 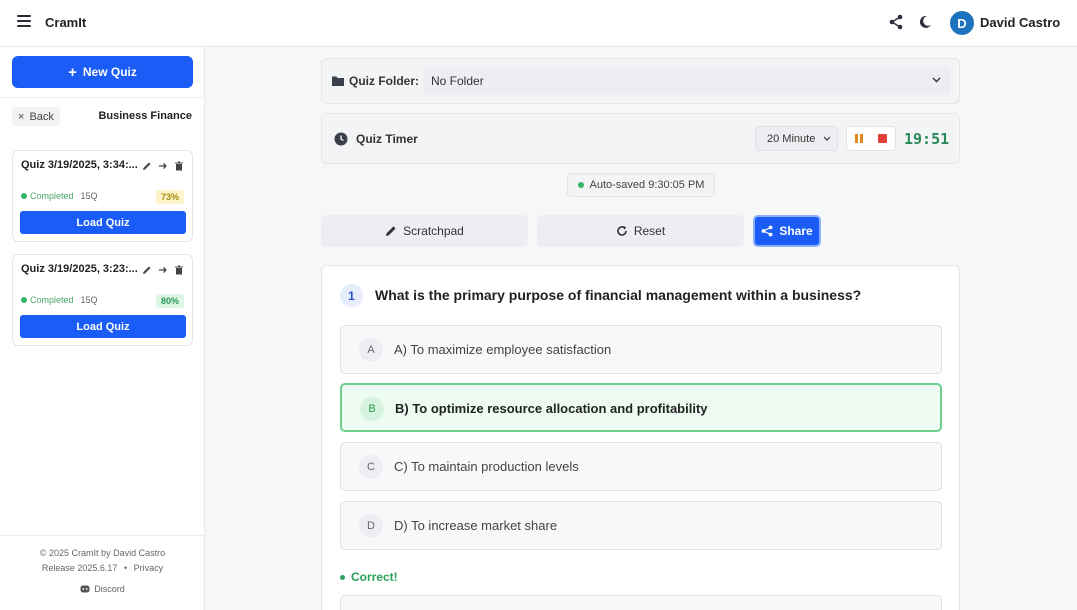 I want to click on answer-feedback: Correct!, so click(x=369, y=577).